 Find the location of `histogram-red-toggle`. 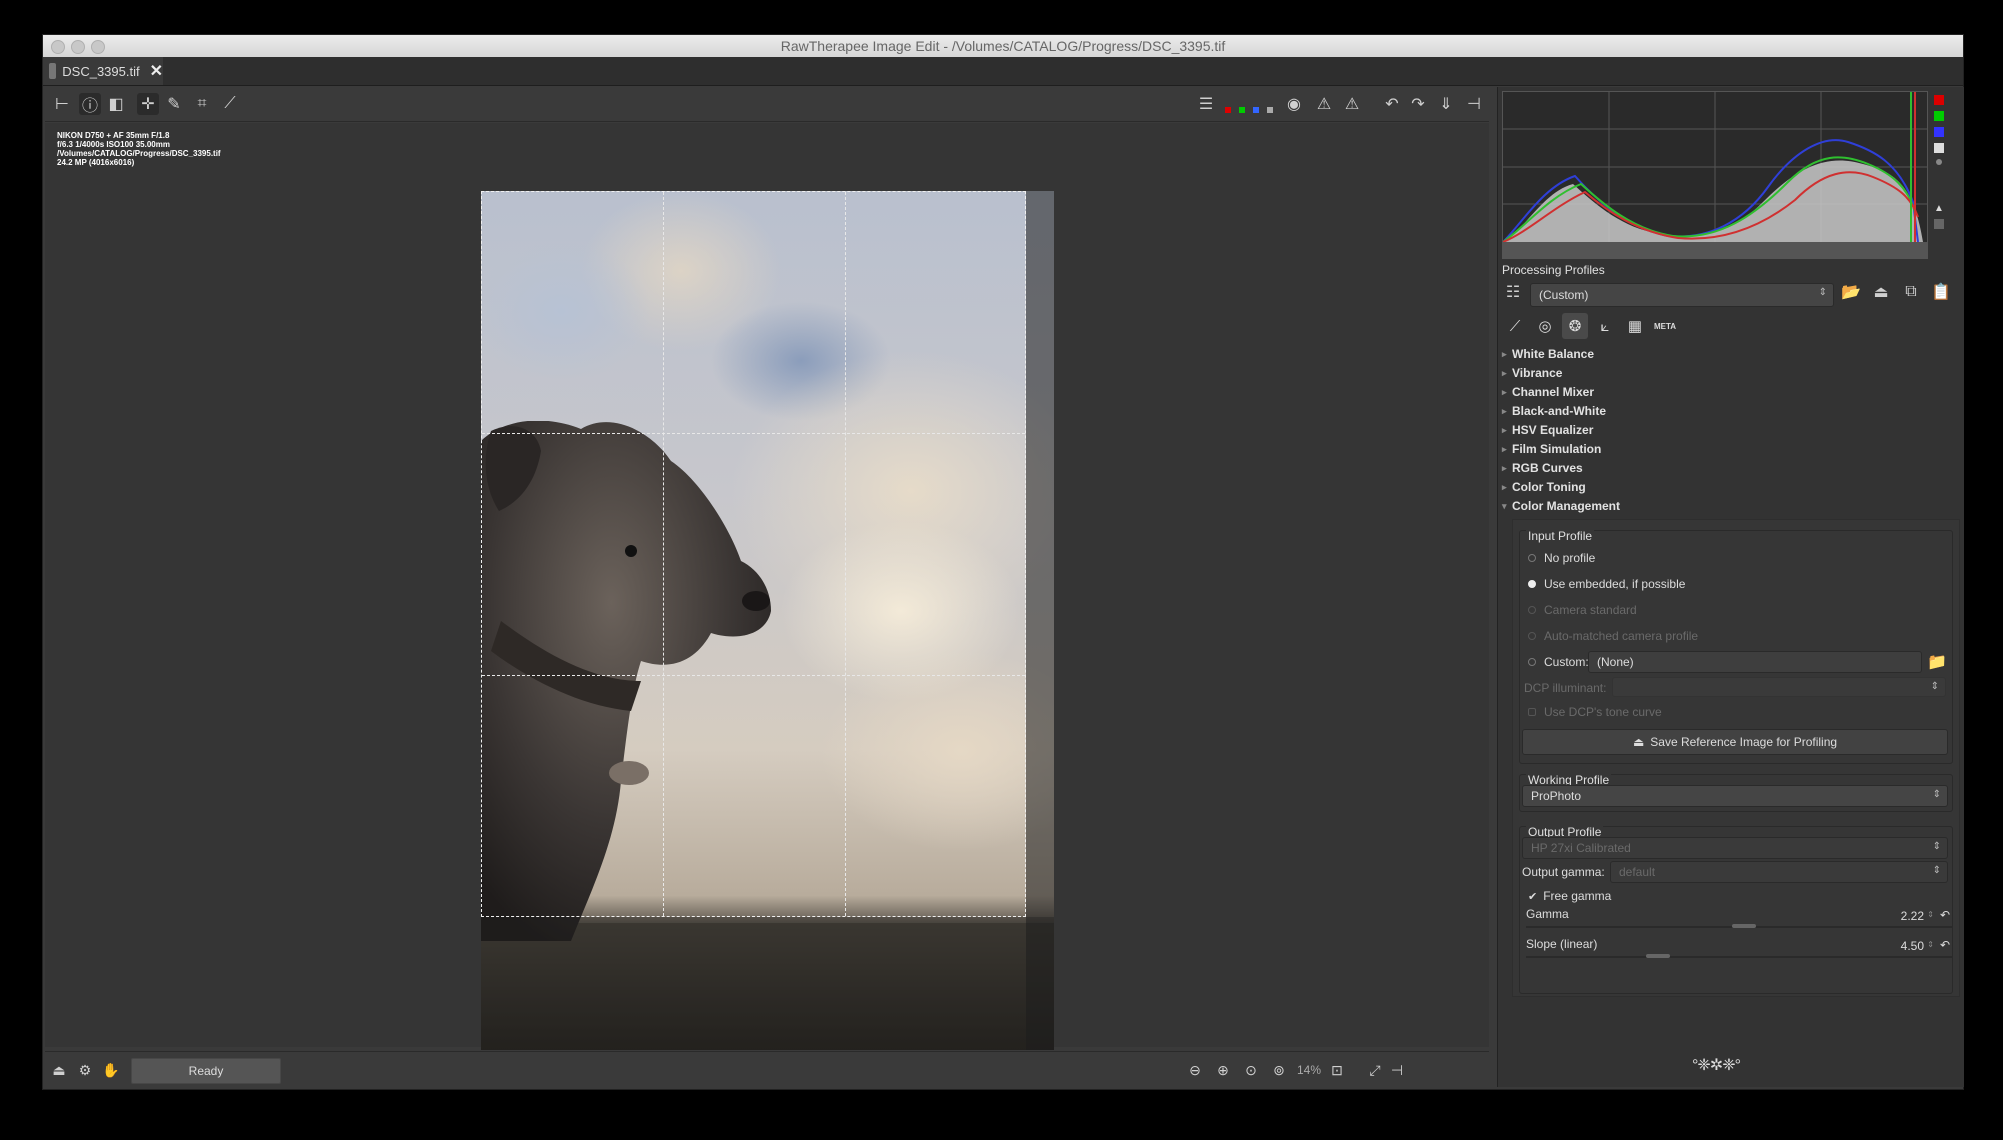

histogram-red-toggle is located at coordinates (1939, 100).